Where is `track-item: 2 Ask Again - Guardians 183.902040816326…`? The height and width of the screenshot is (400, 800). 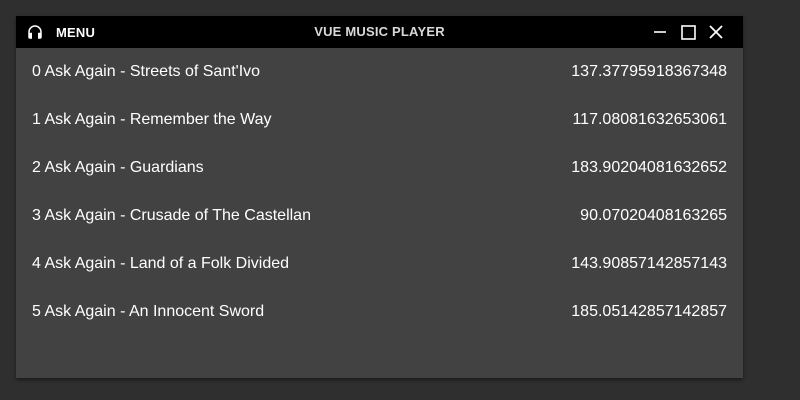
track-item: 2 Ask Again - Guardians 183.902040816326… is located at coordinates (379, 168).